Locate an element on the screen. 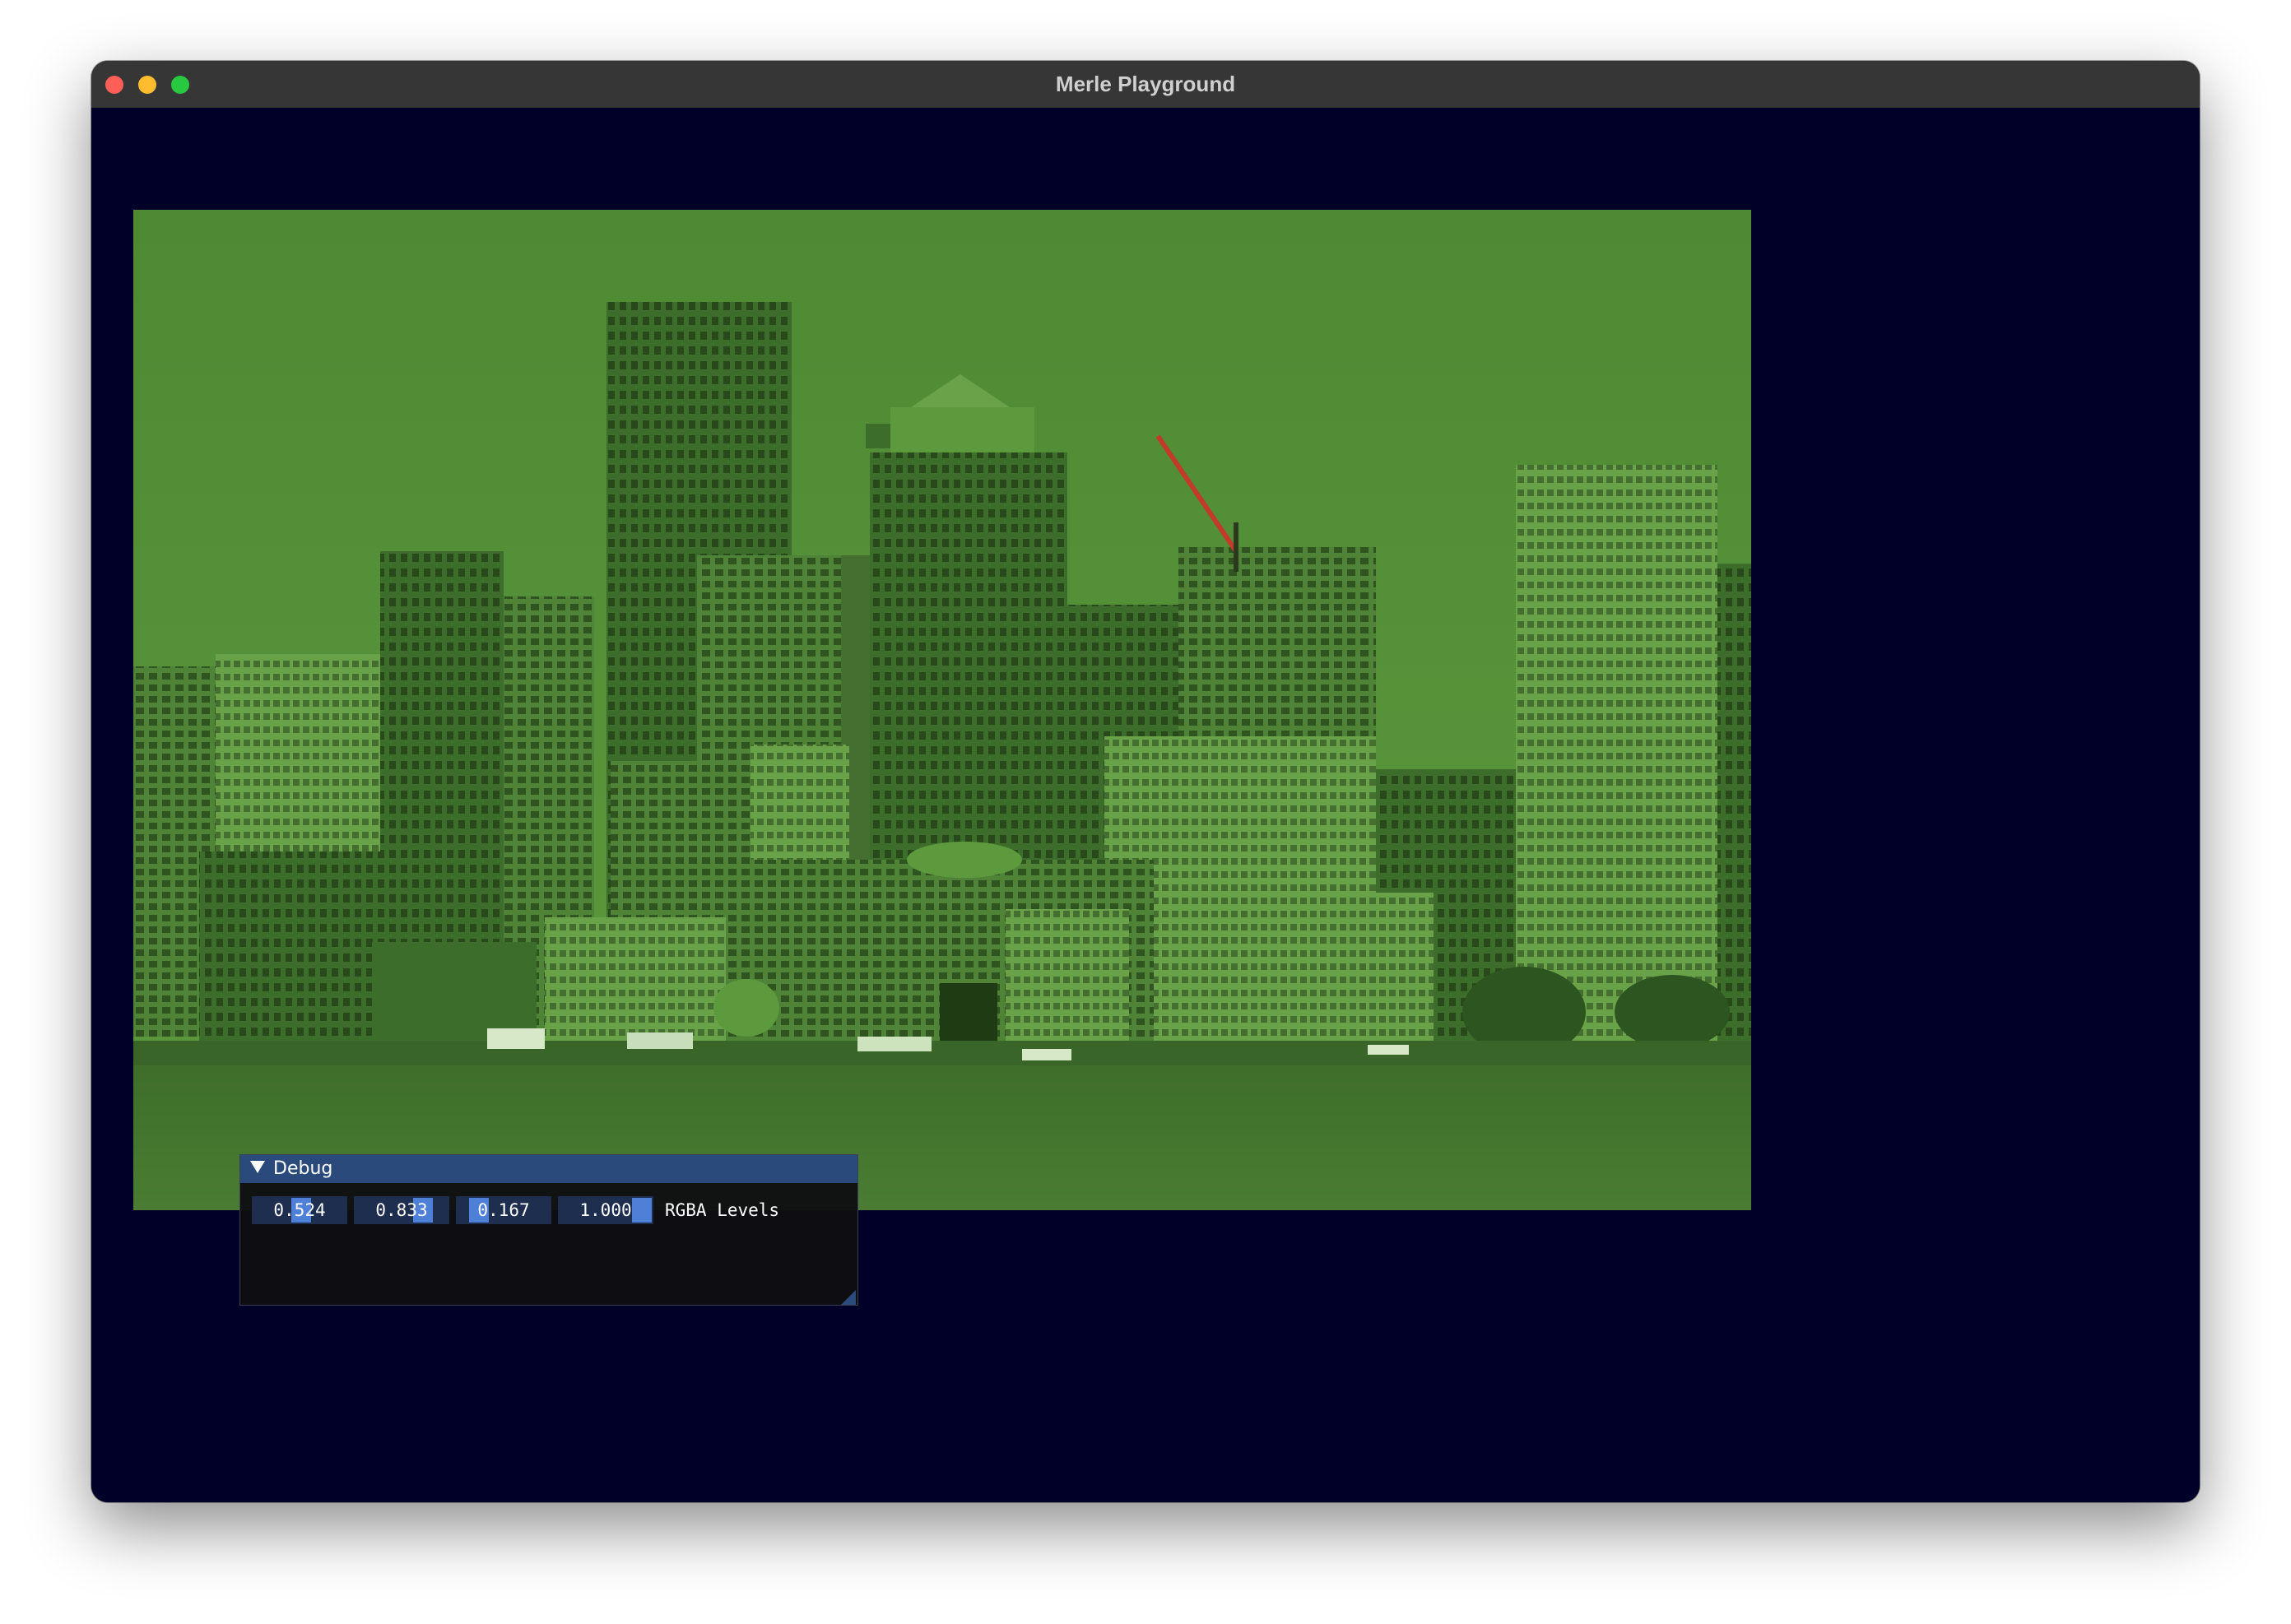 This screenshot has height=1624, width=2291. title-bar: Merle Playground is located at coordinates (1145, 85).